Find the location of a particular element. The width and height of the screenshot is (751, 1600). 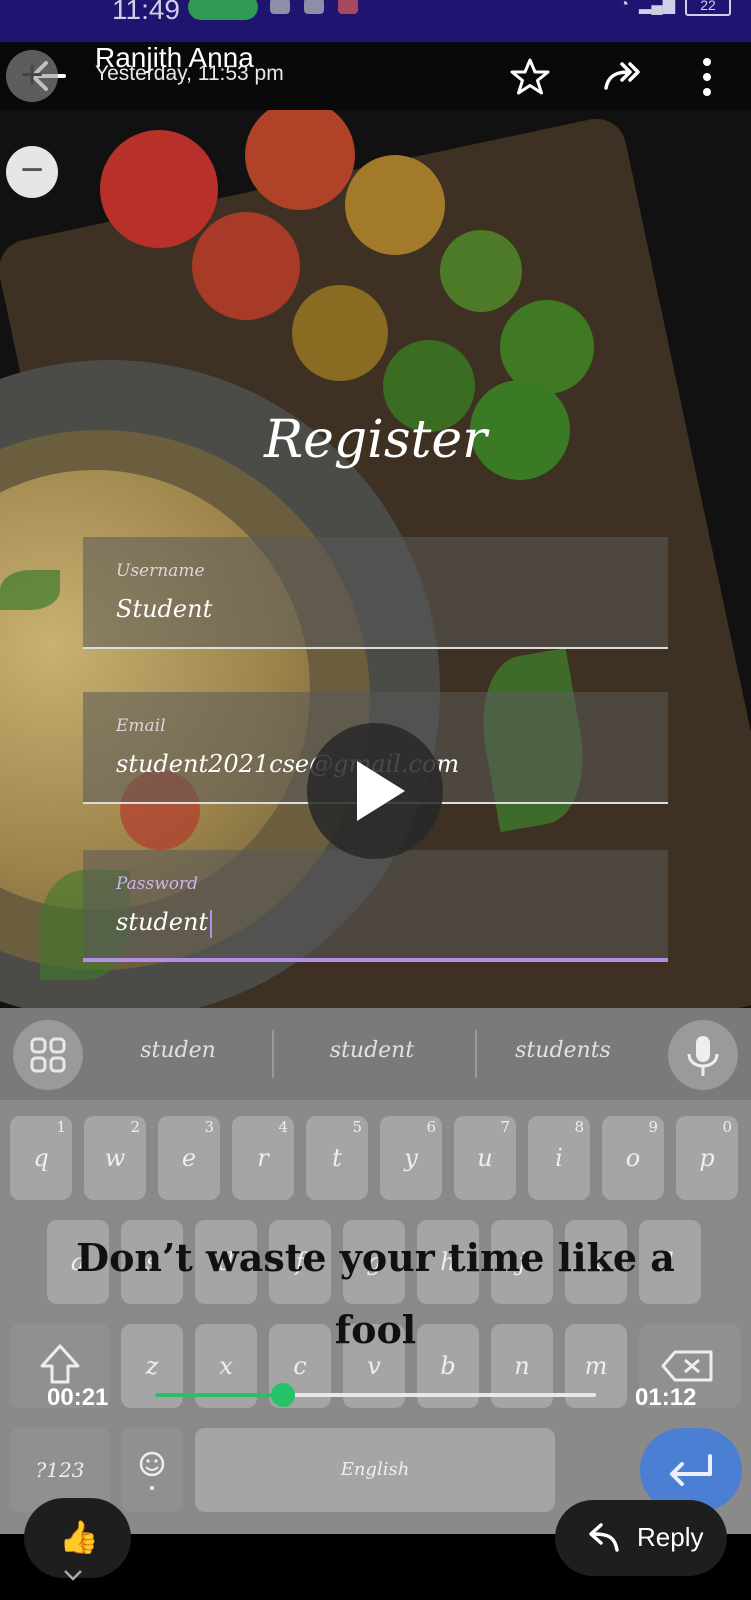

status-time: 11:49 is located at coordinates (146, 12).